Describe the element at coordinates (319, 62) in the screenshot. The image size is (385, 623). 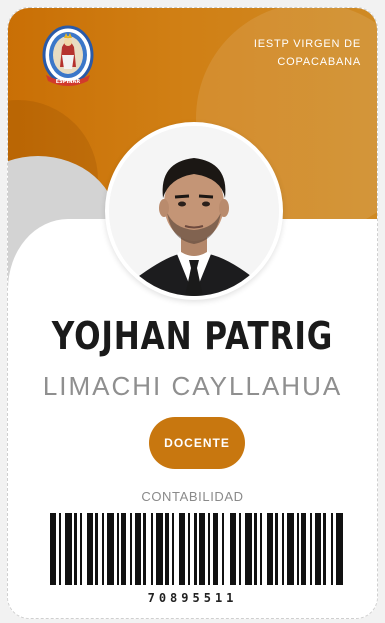
I see `institution-name-line2: COPACABANA` at that location.